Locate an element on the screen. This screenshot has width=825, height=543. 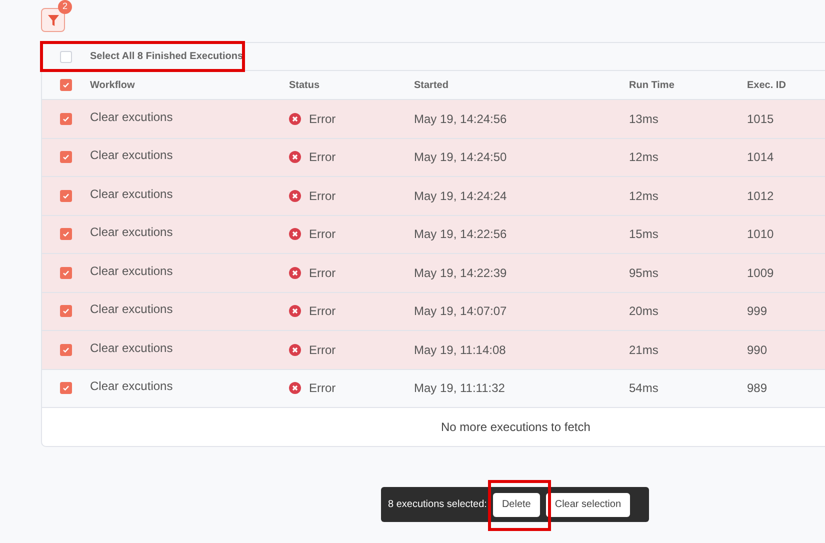
table-cell-text: May 19, 11:11:32 is located at coordinates (460, 389).